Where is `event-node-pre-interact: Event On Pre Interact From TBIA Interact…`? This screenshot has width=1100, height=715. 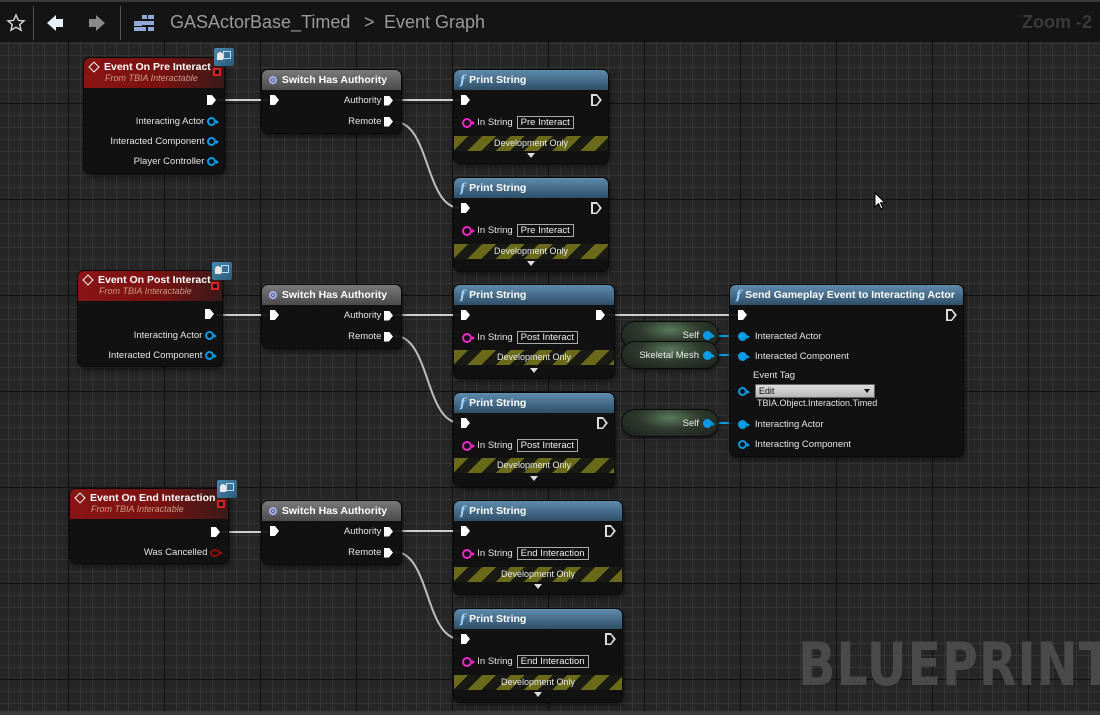 event-node-pre-interact: Event On Pre Interact From TBIA Interact… is located at coordinates (154, 115).